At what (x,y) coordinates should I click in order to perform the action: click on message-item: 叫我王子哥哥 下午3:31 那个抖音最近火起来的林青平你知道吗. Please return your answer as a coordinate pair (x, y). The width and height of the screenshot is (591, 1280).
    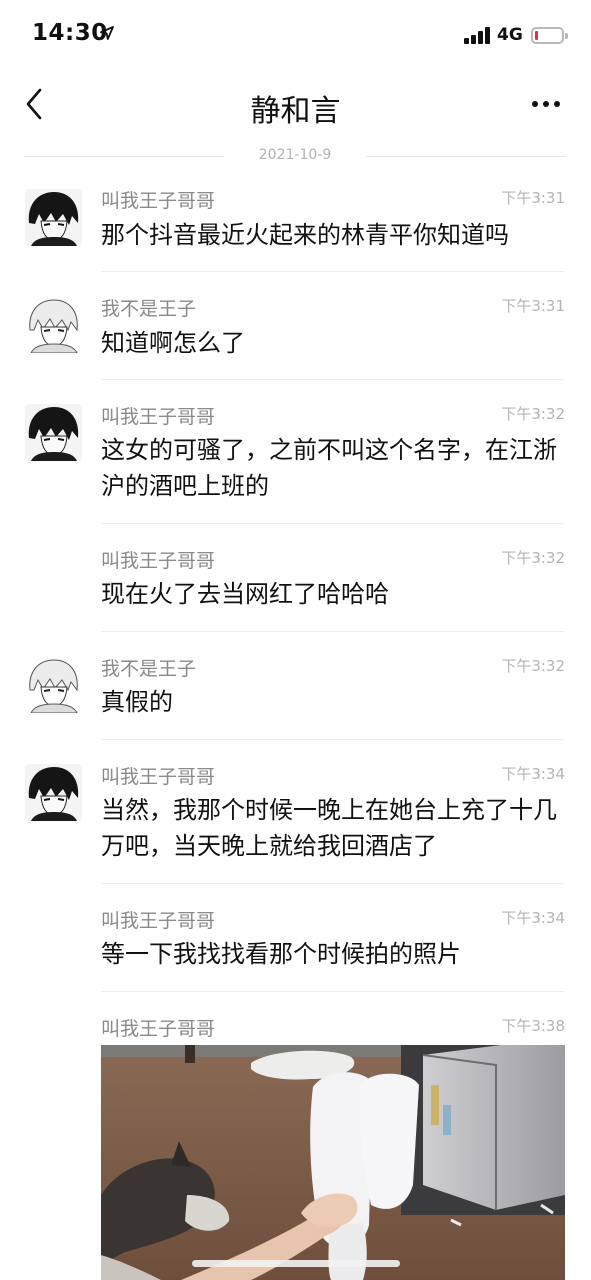
    Looking at the image, I should click on (295, 222).